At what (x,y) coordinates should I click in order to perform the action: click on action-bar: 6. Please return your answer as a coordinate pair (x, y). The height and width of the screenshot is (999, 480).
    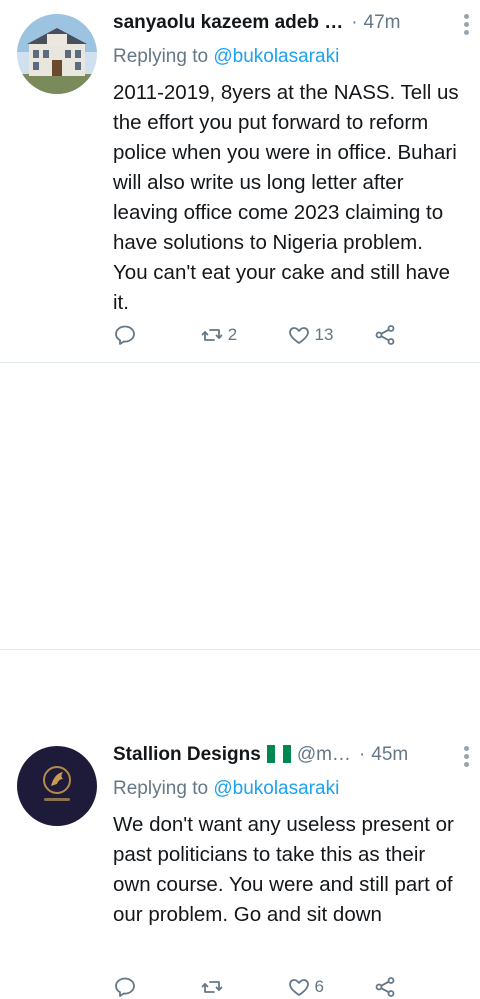
    Looking at the image, I should click on (286, 987).